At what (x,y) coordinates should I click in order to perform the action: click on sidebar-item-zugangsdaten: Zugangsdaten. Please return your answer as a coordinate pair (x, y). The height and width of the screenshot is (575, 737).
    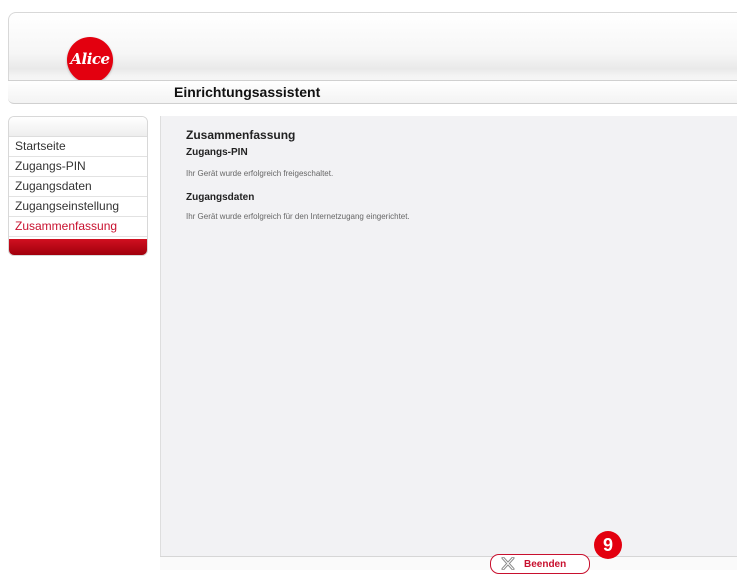
    Looking at the image, I should click on (78, 187).